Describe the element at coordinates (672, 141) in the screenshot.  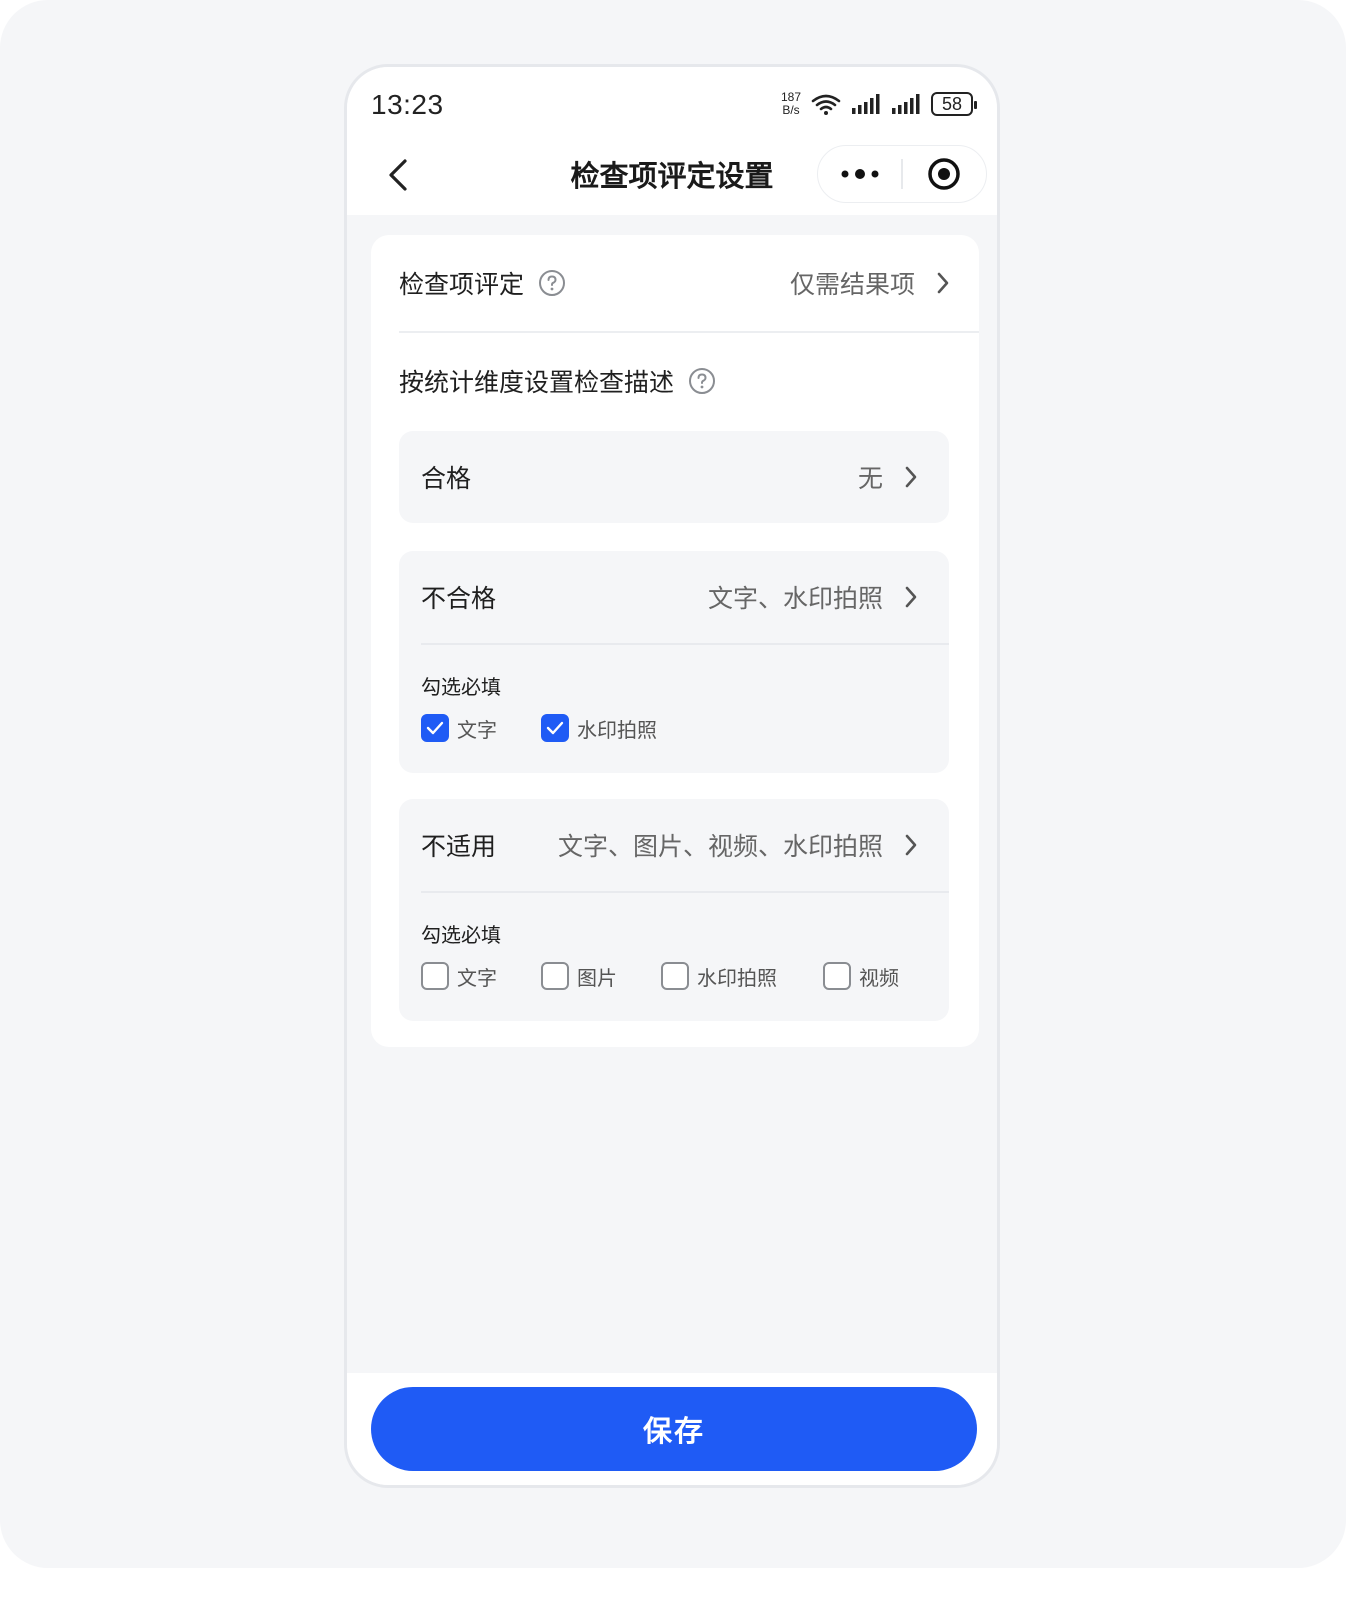
I see `top-bar: 13:23 187 B/s 58 检查项评定设置` at that location.